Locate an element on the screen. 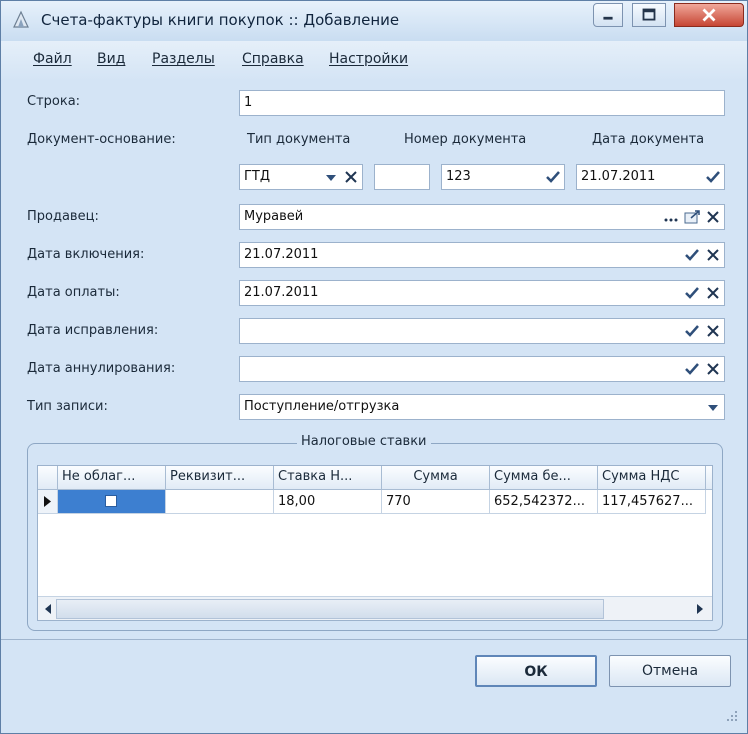 The image size is (748, 734). menu-bar: Файл Вид Разделы Справка Настройки is located at coordinates (374, 61).